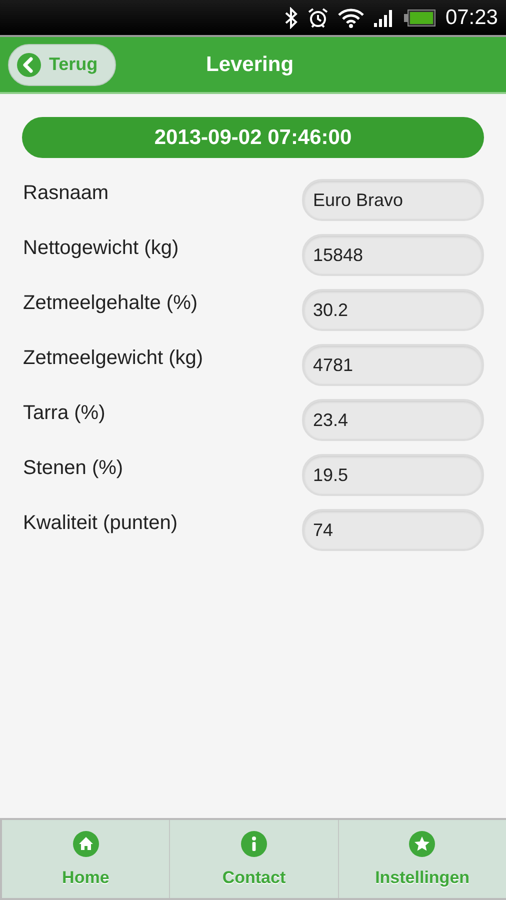  I want to click on input-field: 23.4, so click(393, 420).